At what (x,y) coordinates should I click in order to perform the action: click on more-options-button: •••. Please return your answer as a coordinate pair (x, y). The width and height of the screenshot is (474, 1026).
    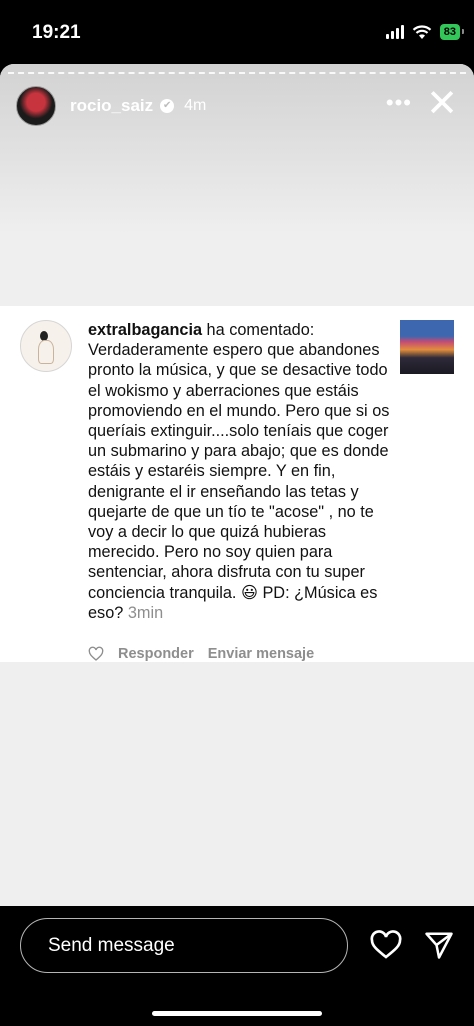
    Looking at the image, I should click on (399, 103).